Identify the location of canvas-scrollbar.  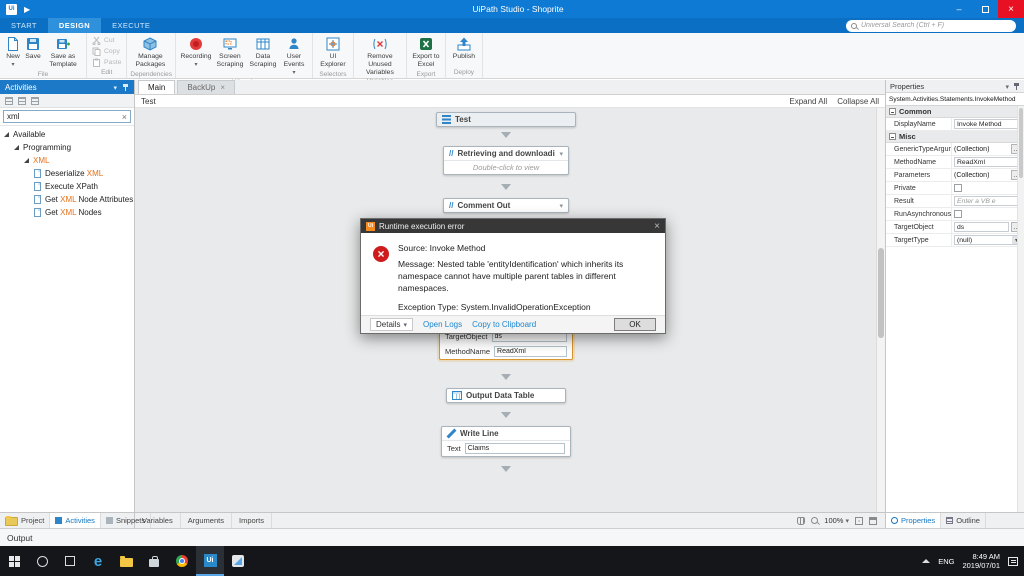
(880, 310).